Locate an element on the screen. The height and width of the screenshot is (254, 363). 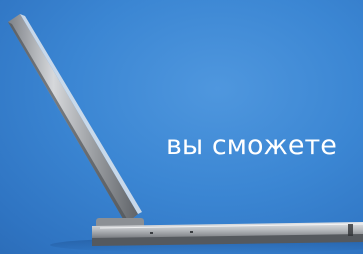
laptop-base is located at coordinates (227, 234).